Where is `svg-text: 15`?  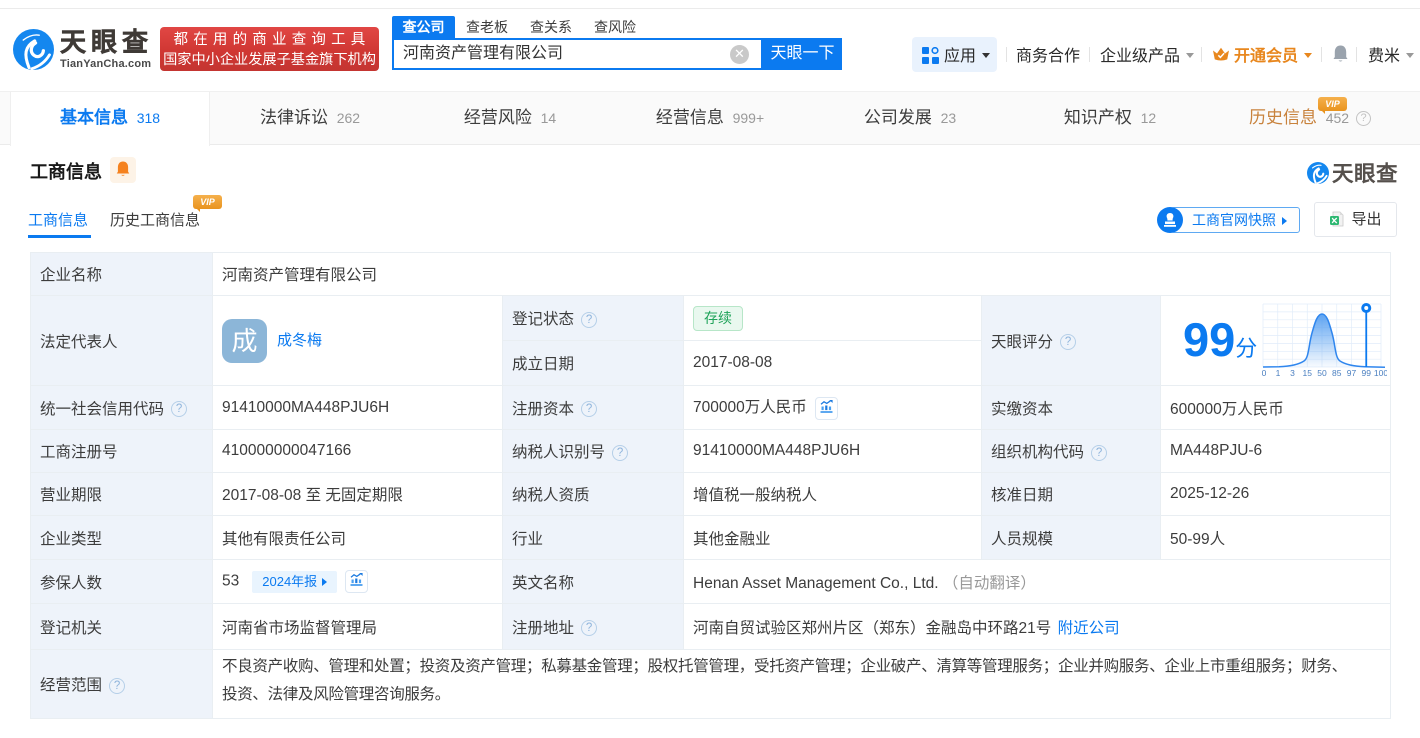 svg-text: 15 is located at coordinates (1308, 373).